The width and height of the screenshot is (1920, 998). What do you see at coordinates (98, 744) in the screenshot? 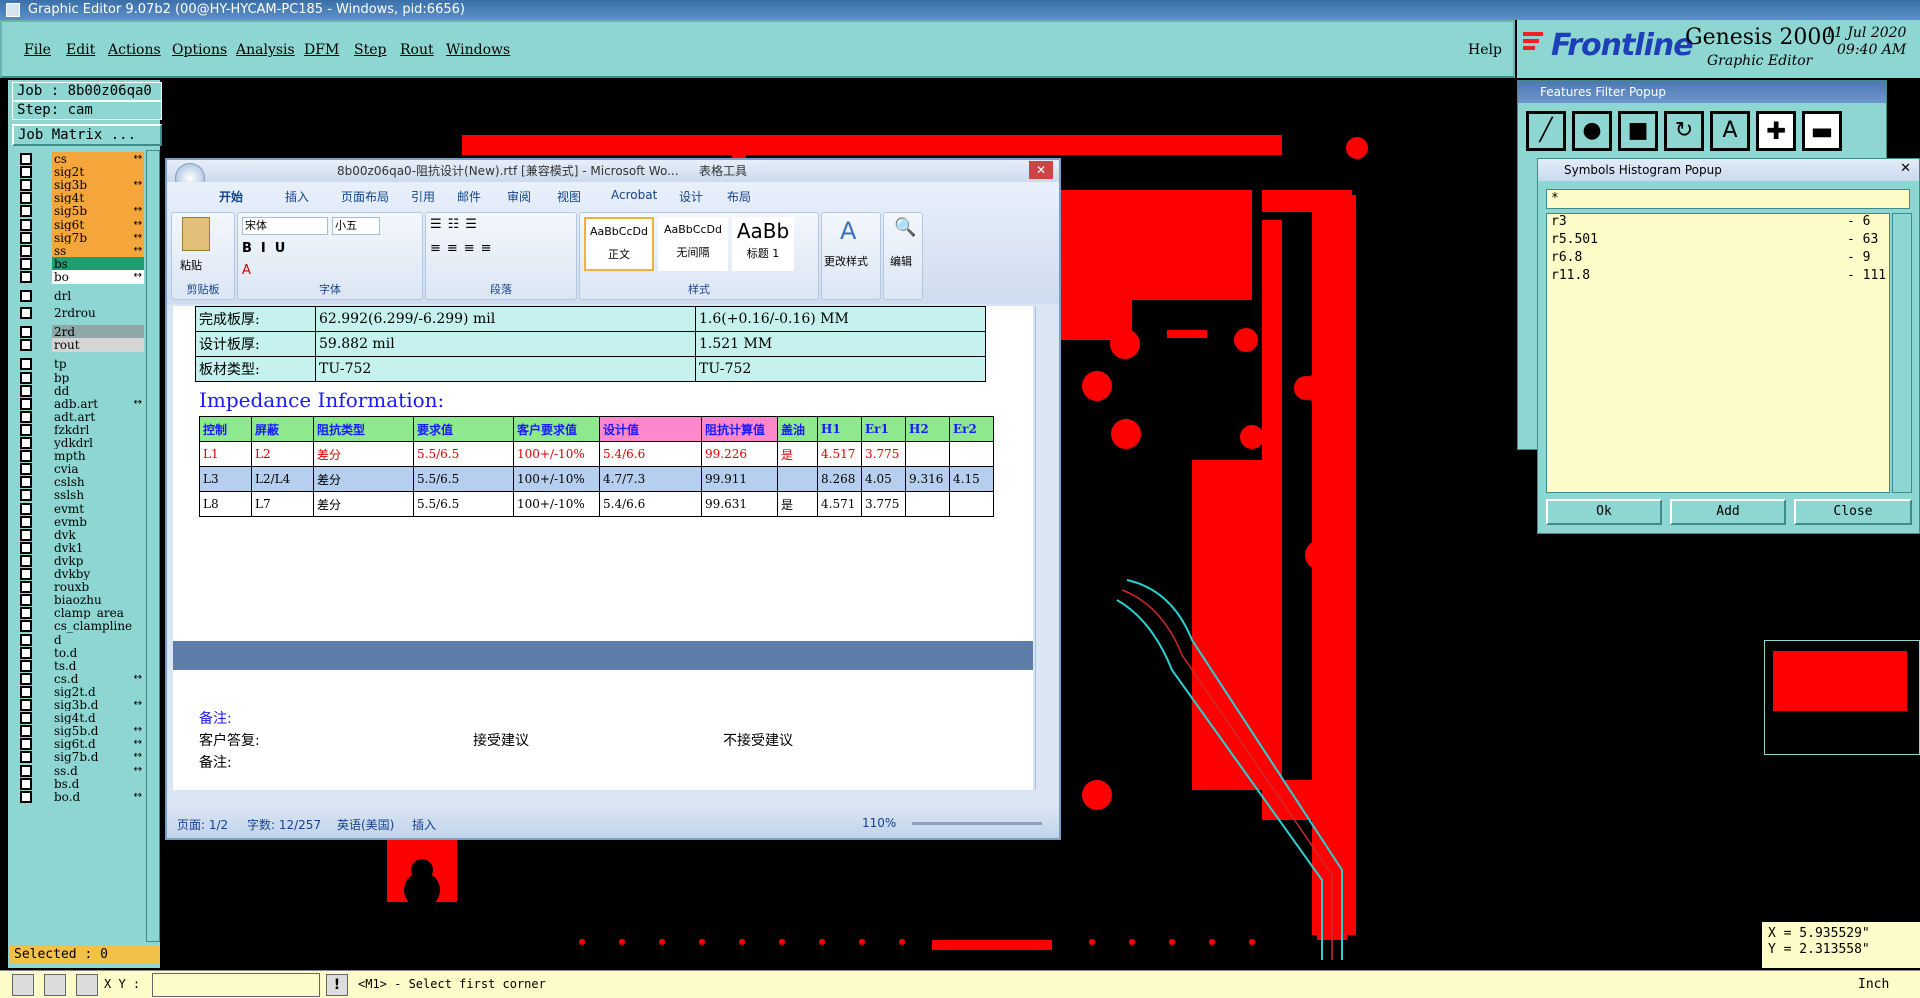
I see `layer-name: sig6t.d` at bounding box center [98, 744].